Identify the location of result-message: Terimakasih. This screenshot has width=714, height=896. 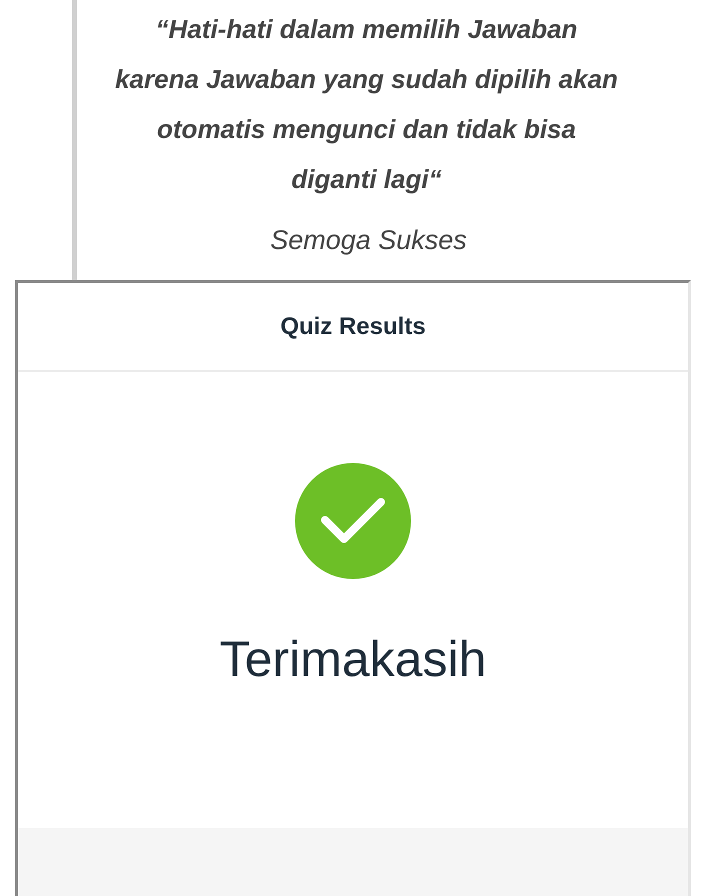
(353, 659).